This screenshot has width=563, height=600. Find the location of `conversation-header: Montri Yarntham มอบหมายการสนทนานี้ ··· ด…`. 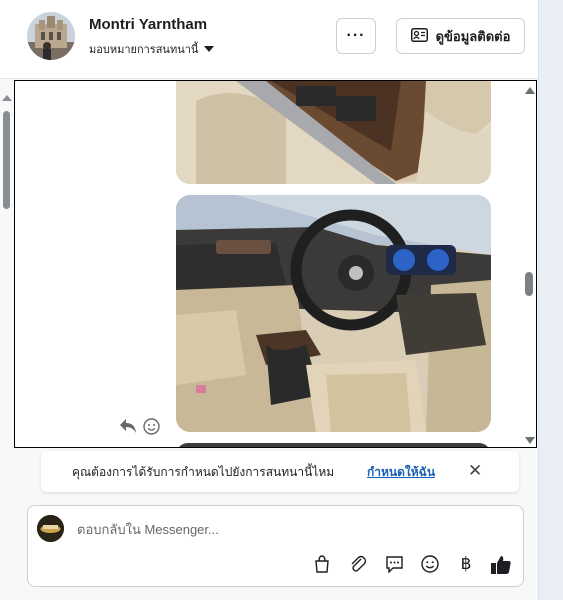

conversation-header: Montri Yarntham มอบหมายการสนทนานี้ ··· ด… is located at coordinates (269, 39).